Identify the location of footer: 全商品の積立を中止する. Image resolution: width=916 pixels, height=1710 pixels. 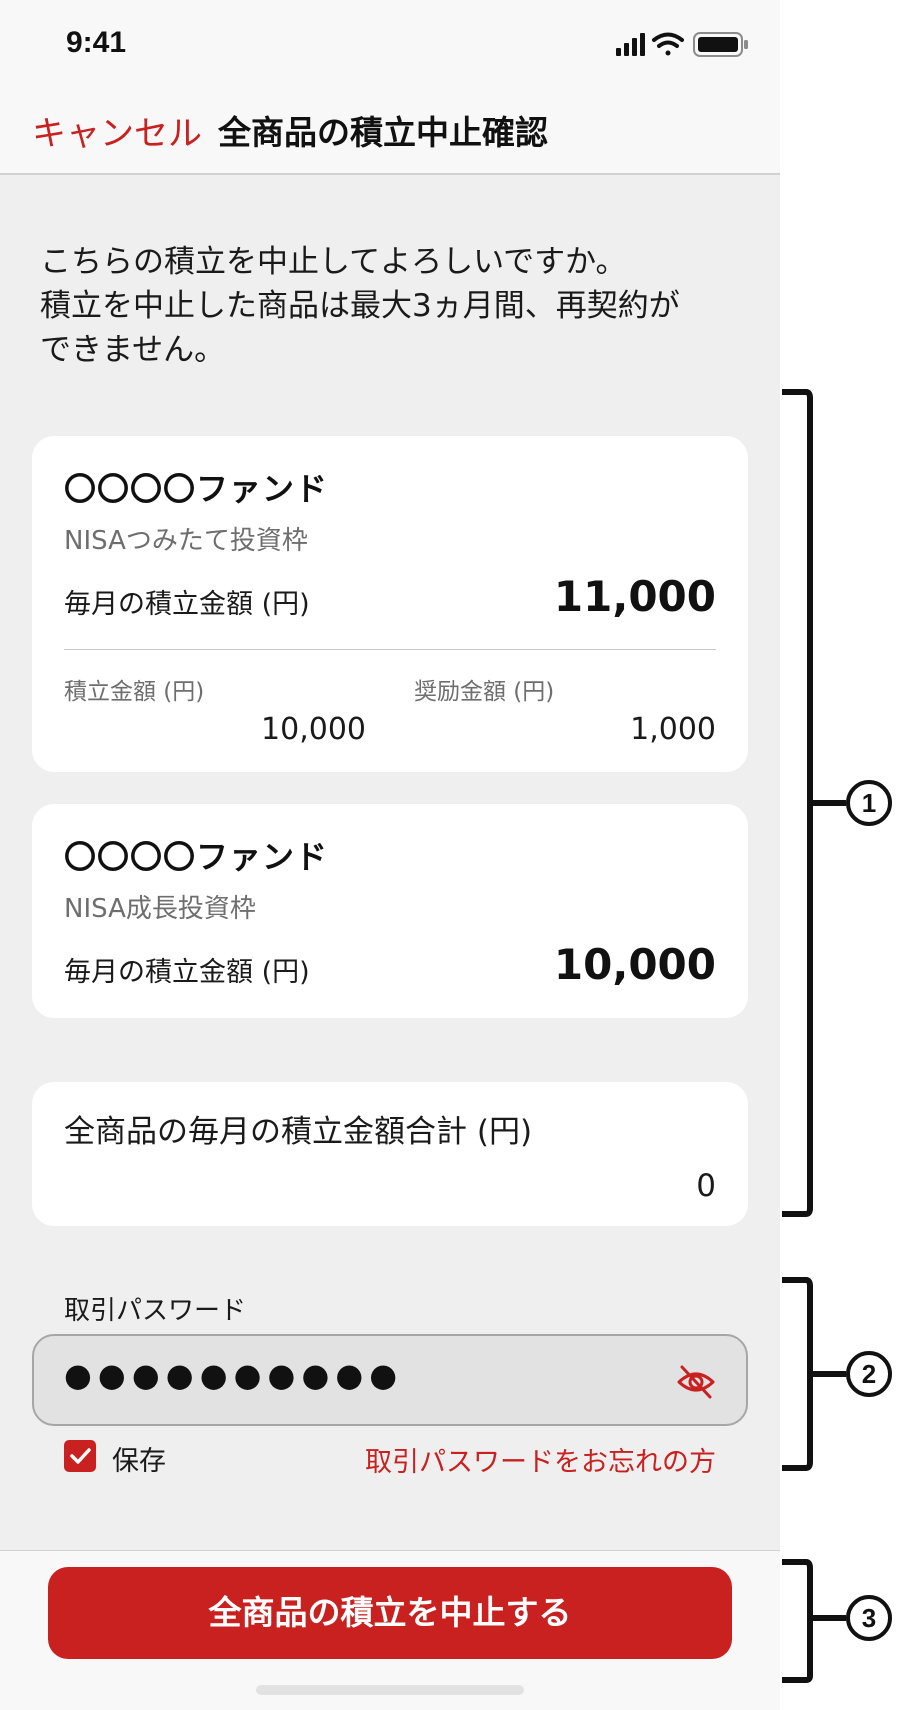
(390, 1630).